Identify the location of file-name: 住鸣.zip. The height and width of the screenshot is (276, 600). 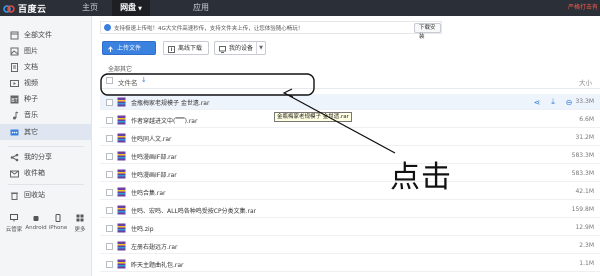
(142, 228).